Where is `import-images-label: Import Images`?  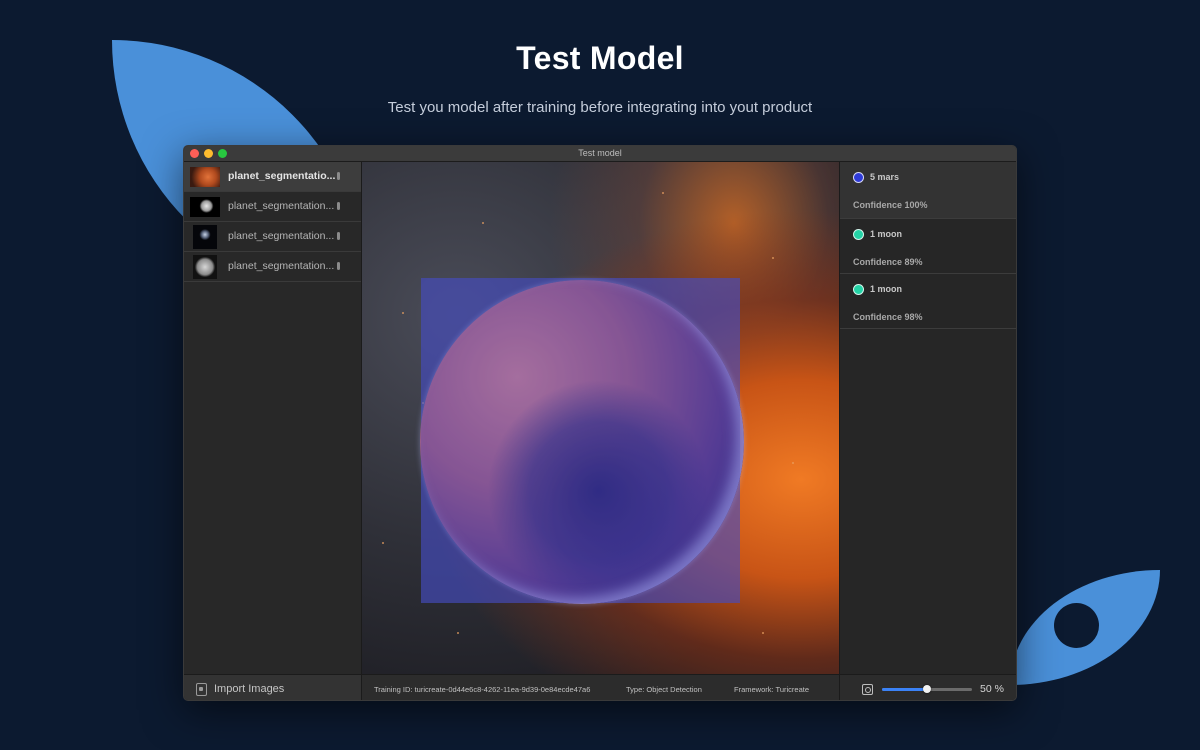
import-images-label: Import Images is located at coordinates (249, 689).